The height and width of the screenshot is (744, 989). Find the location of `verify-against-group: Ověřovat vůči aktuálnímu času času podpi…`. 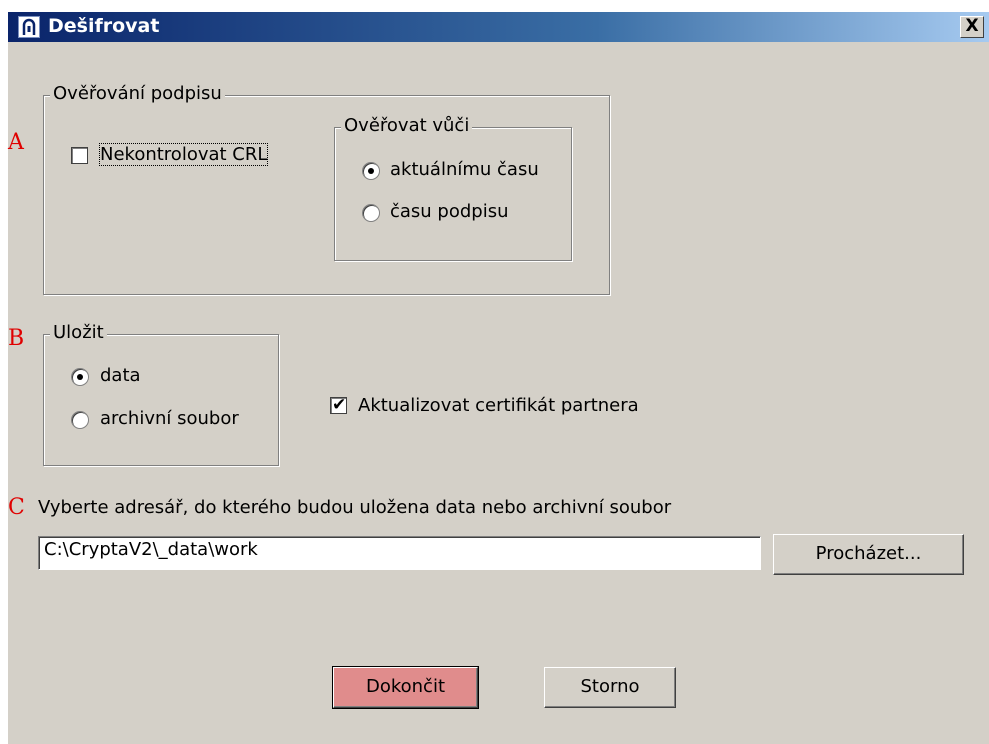

verify-against-group: Ověřovat vůči aktuálnímu času času podpi… is located at coordinates (453, 188).